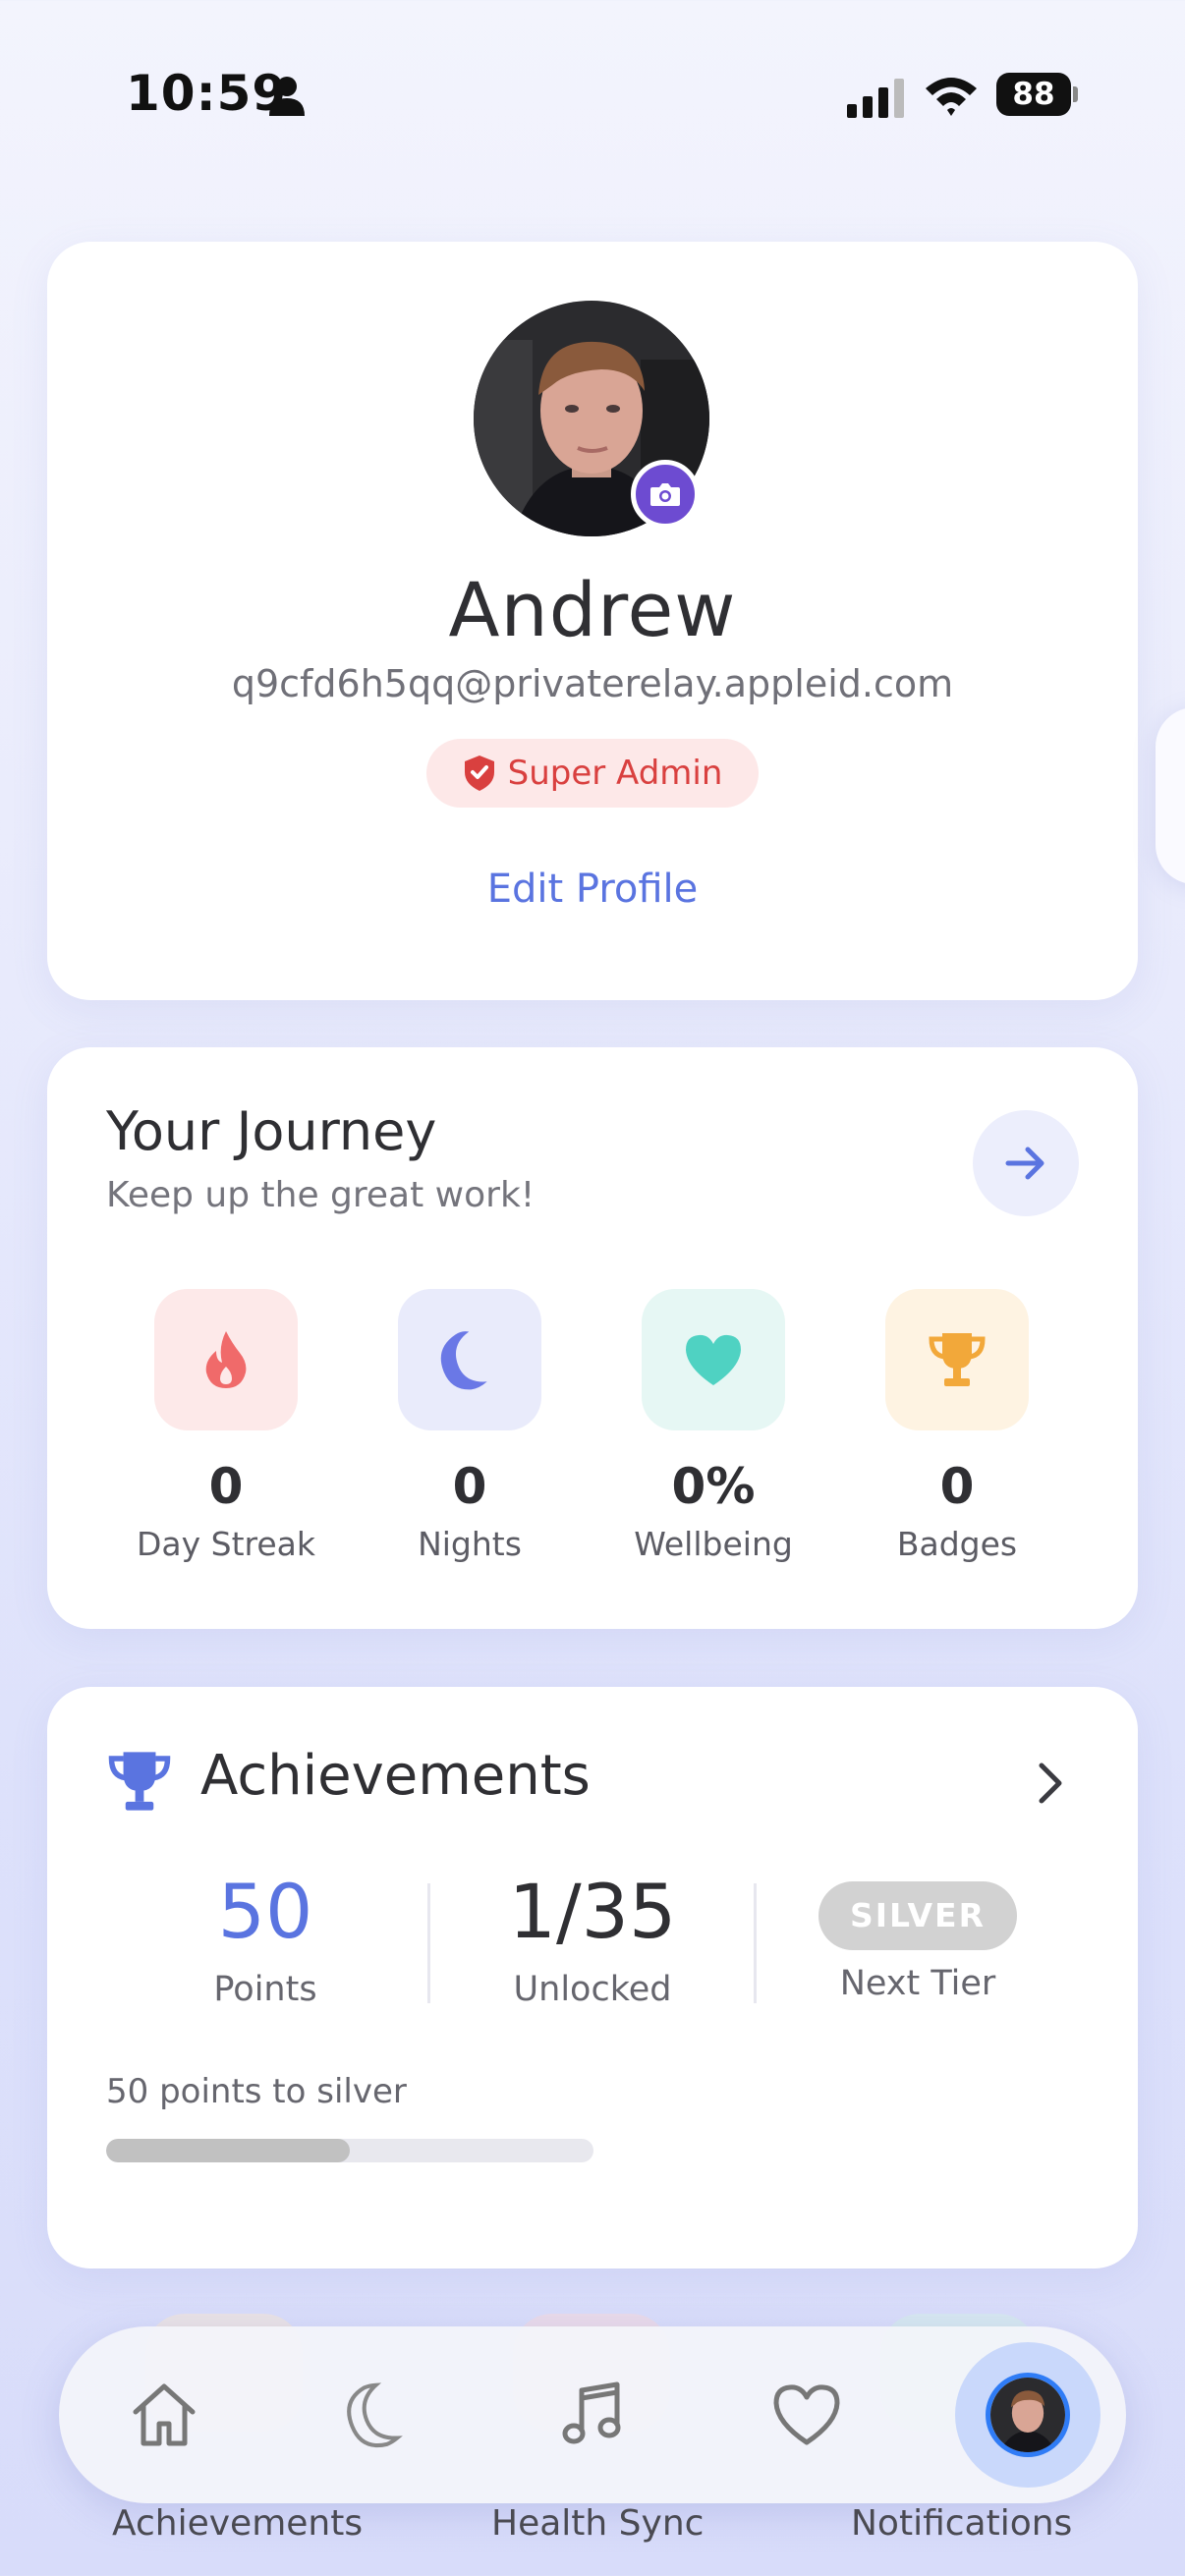  What do you see at coordinates (1034, 94) in the screenshot?
I see `battery-level: 88` at bounding box center [1034, 94].